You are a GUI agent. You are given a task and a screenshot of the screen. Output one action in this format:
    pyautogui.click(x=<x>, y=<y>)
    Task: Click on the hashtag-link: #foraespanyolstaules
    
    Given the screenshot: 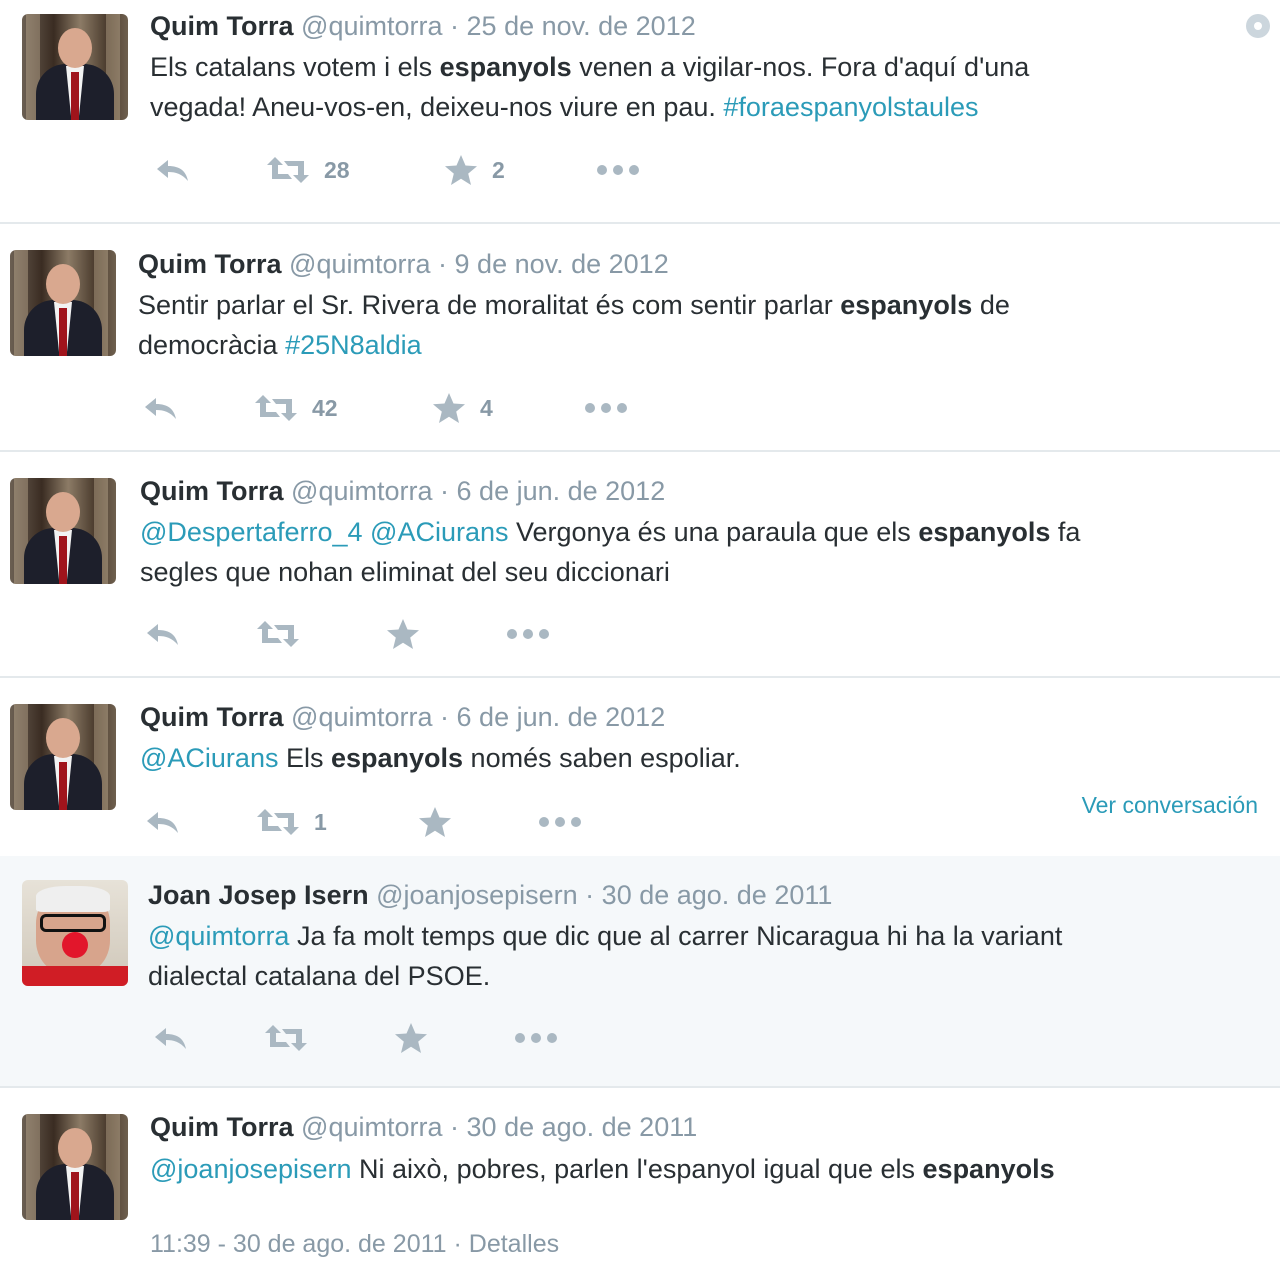 What is the action you would take?
    pyautogui.click(x=850, y=107)
    